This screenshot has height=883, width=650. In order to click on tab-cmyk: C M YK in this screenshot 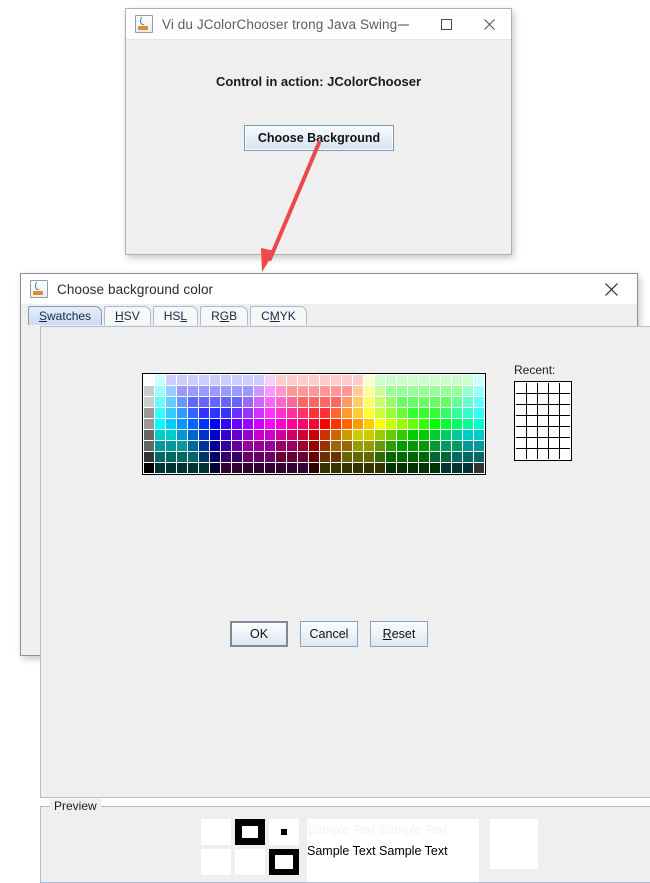, I will do `click(278, 315)`.